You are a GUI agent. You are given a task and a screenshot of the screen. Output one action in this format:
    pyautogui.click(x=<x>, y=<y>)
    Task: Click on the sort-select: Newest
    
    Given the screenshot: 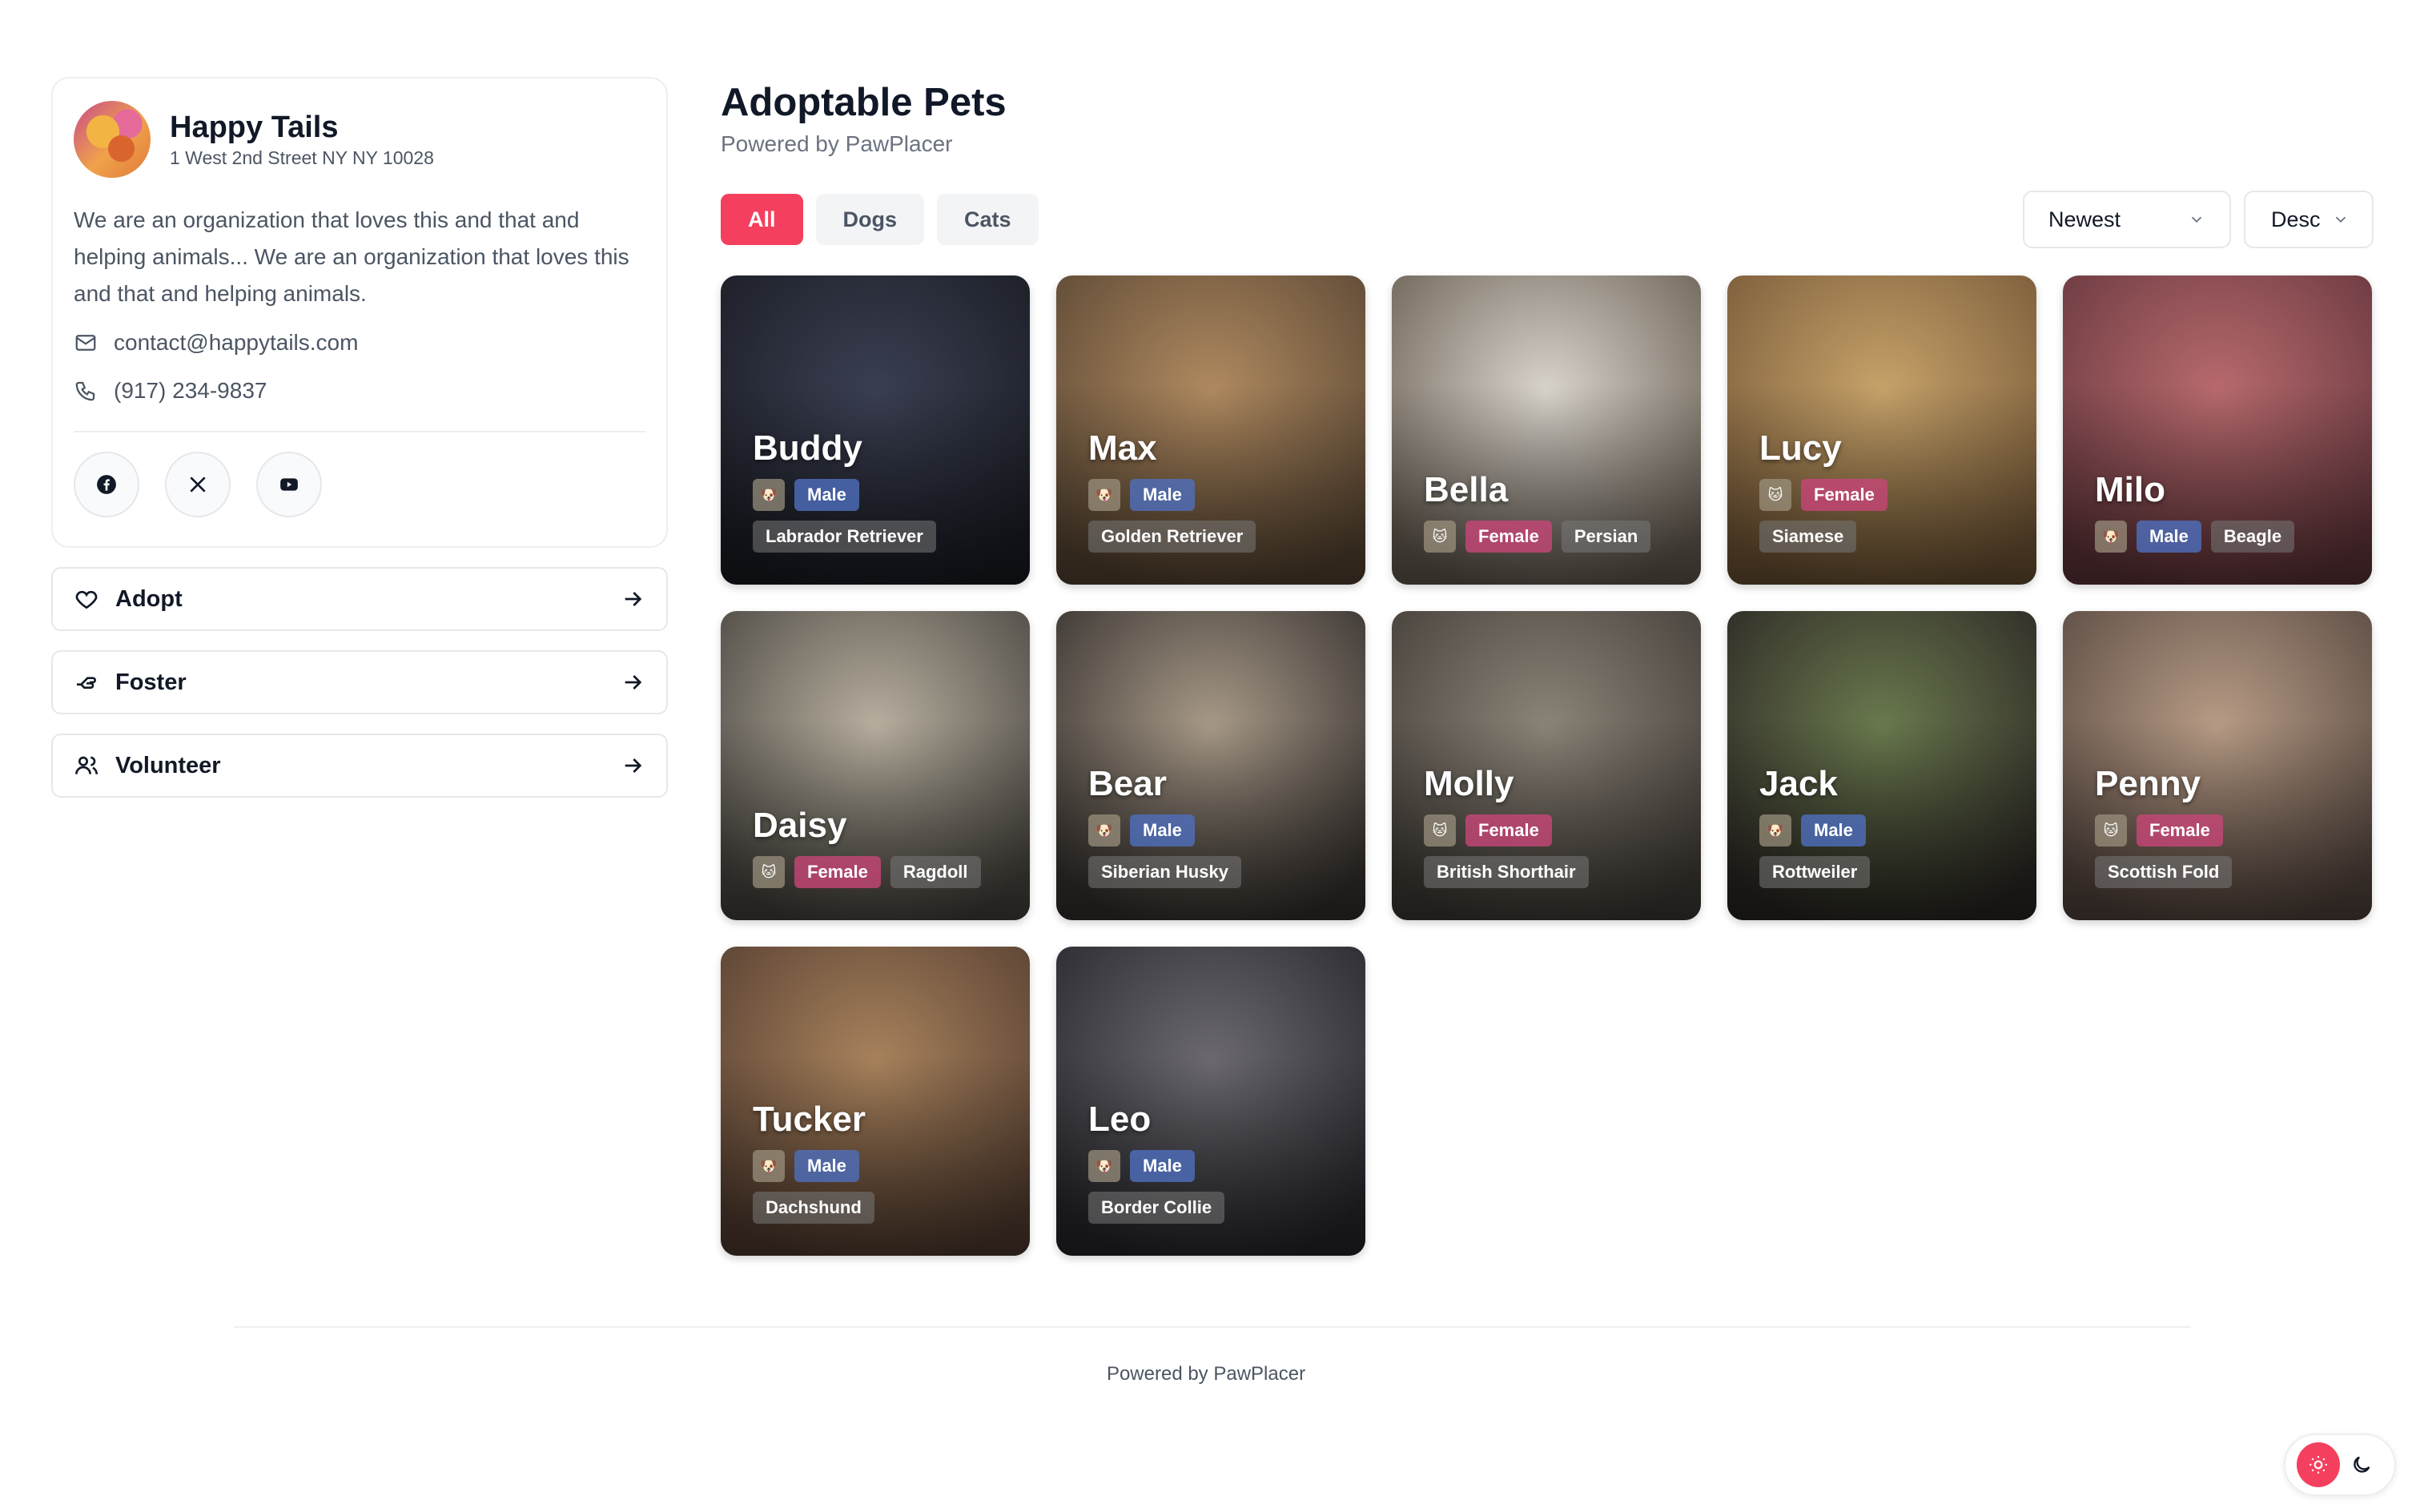 What is the action you would take?
    pyautogui.click(x=2127, y=219)
    